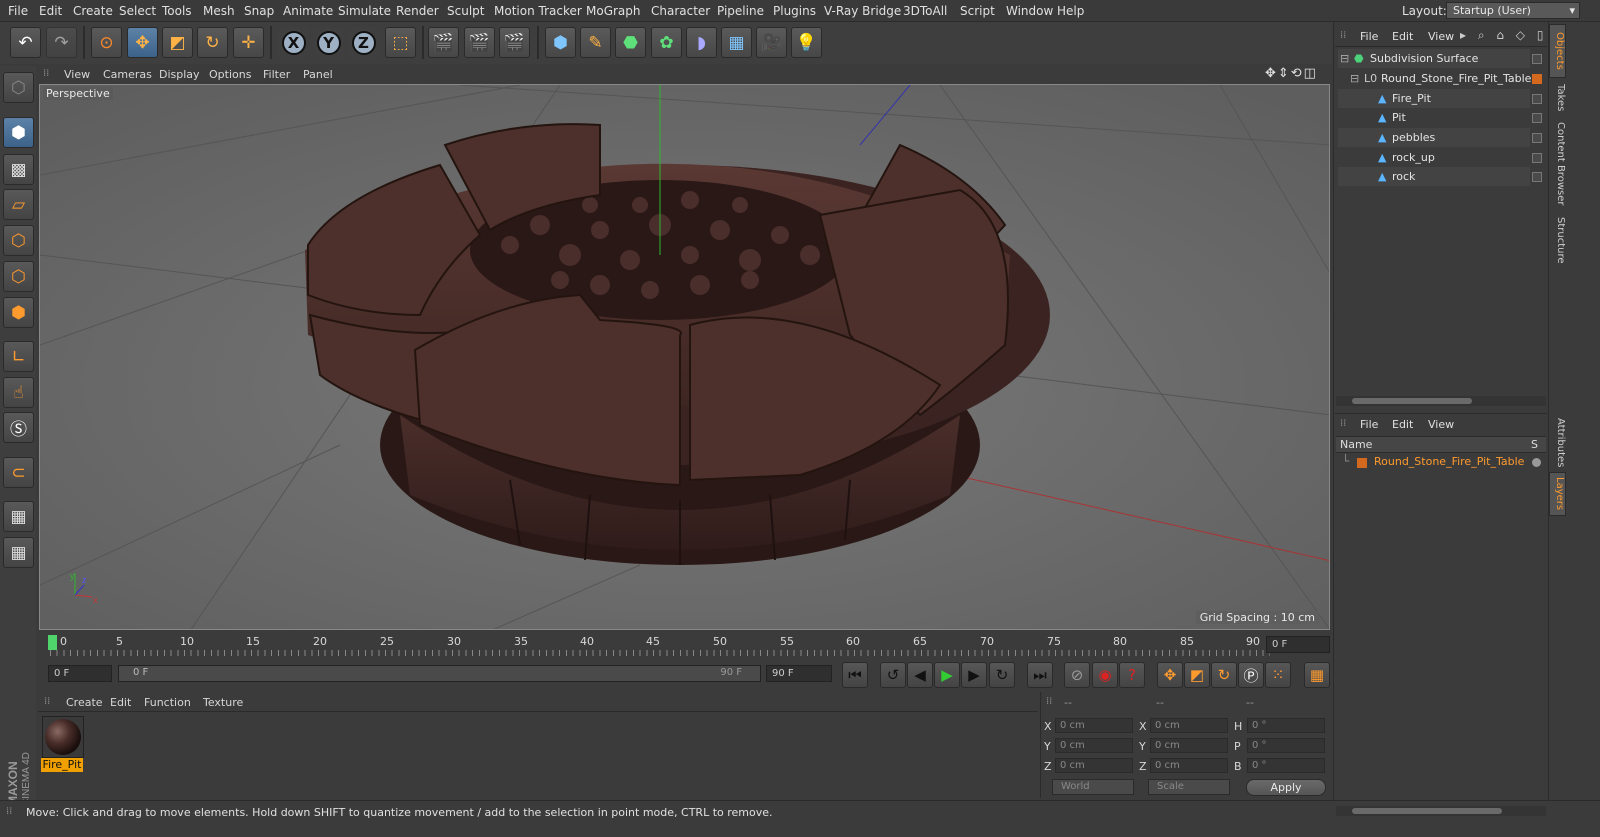  Describe the element at coordinates (1434, 137) in the screenshot. I see `object-row-pebbles: ▲ pebbles` at that location.